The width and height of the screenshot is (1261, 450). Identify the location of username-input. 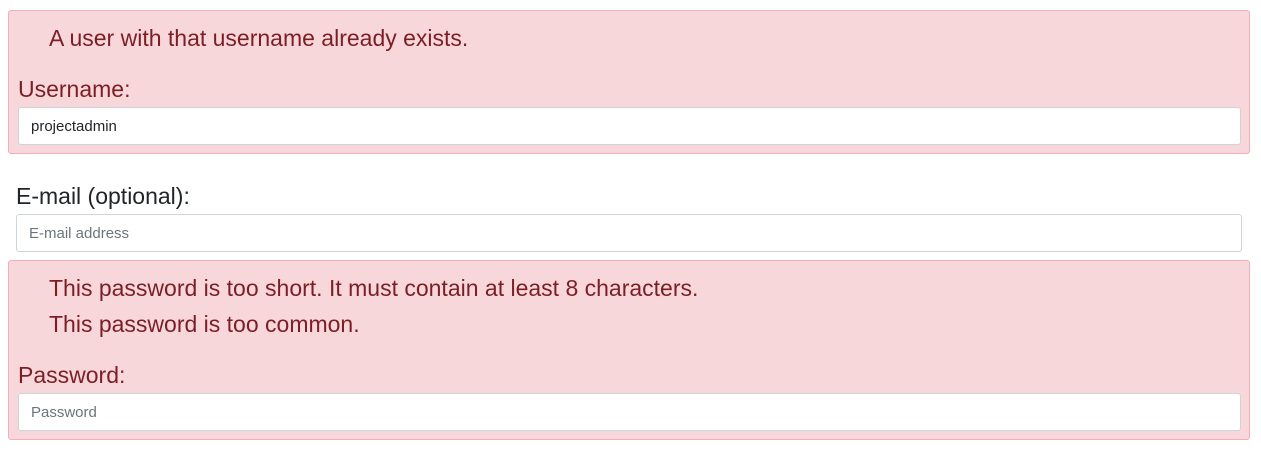
(629, 126).